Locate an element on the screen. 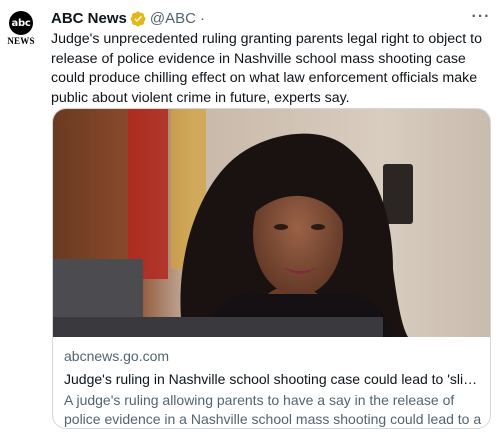 Image resolution: width=500 pixels, height=438 pixels. abc-logo-icon: abc is located at coordinates (21, 23).